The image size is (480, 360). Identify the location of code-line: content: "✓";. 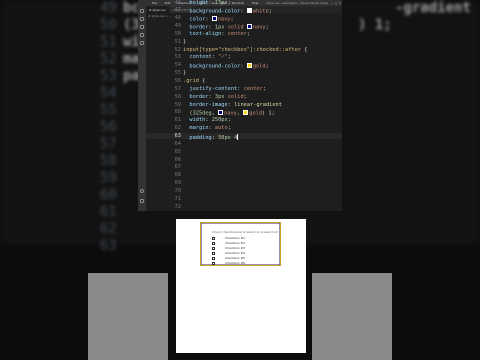
(207, 58).